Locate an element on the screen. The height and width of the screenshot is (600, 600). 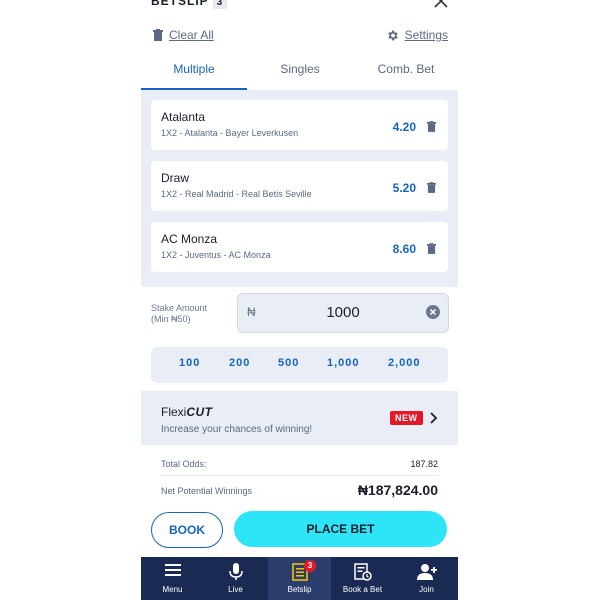
stake-section: Stake Amount (Min ₦50) ₦ 1000 is located at coordinates (299, 317).